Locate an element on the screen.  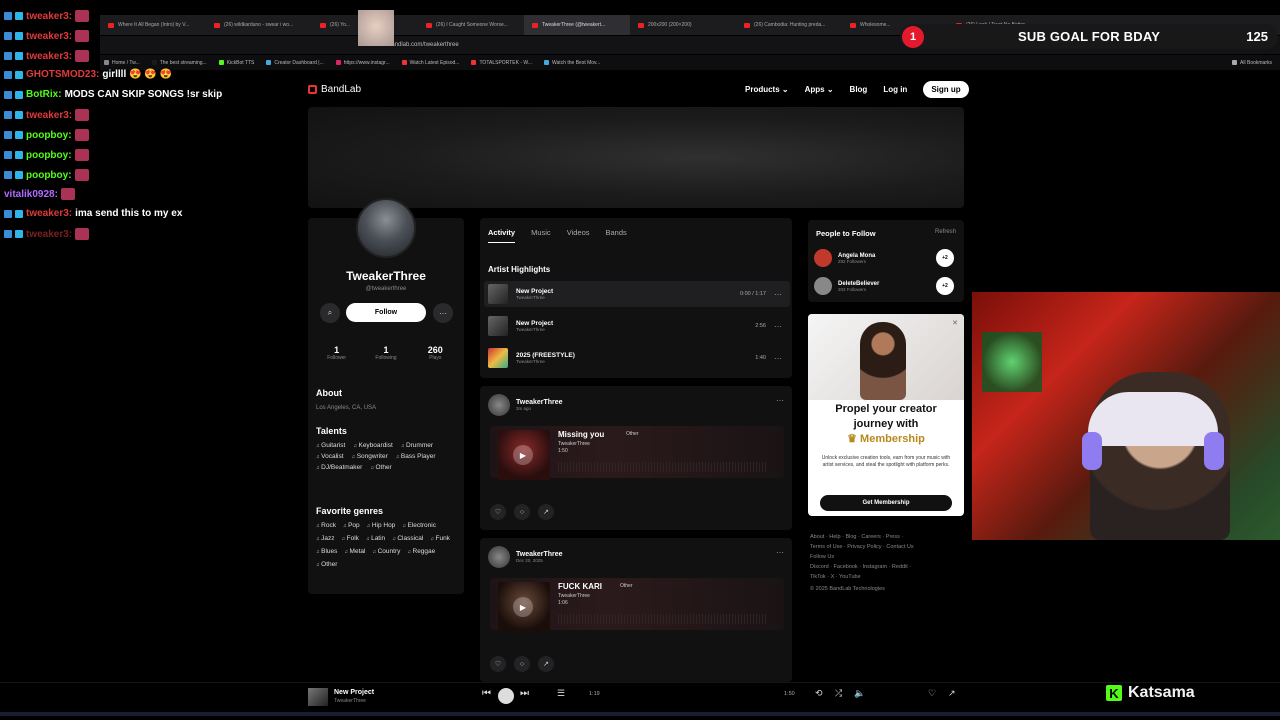
sub-badge-icon is located at coordinates (19, 16).